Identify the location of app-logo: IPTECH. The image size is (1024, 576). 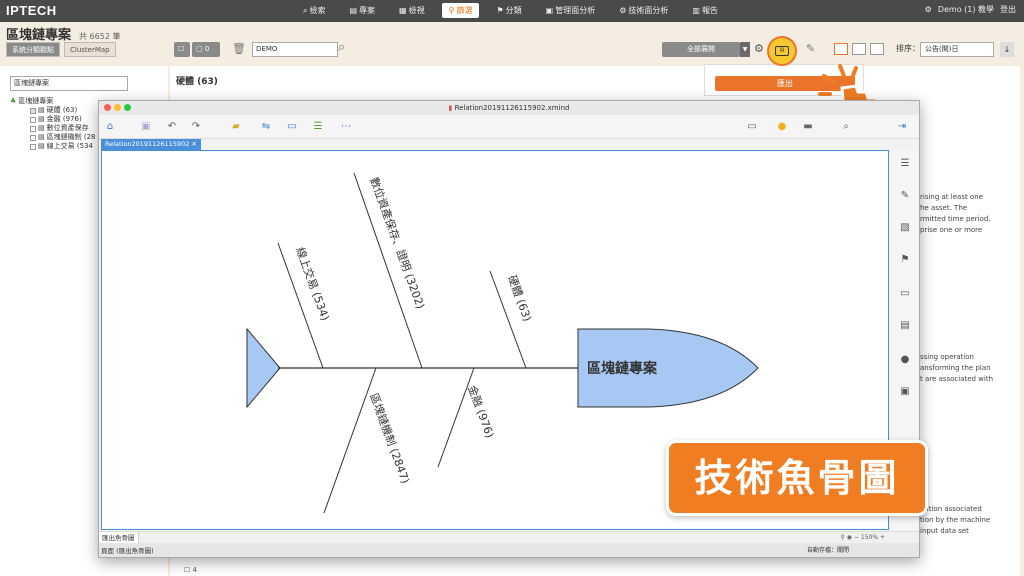
(31, 10).